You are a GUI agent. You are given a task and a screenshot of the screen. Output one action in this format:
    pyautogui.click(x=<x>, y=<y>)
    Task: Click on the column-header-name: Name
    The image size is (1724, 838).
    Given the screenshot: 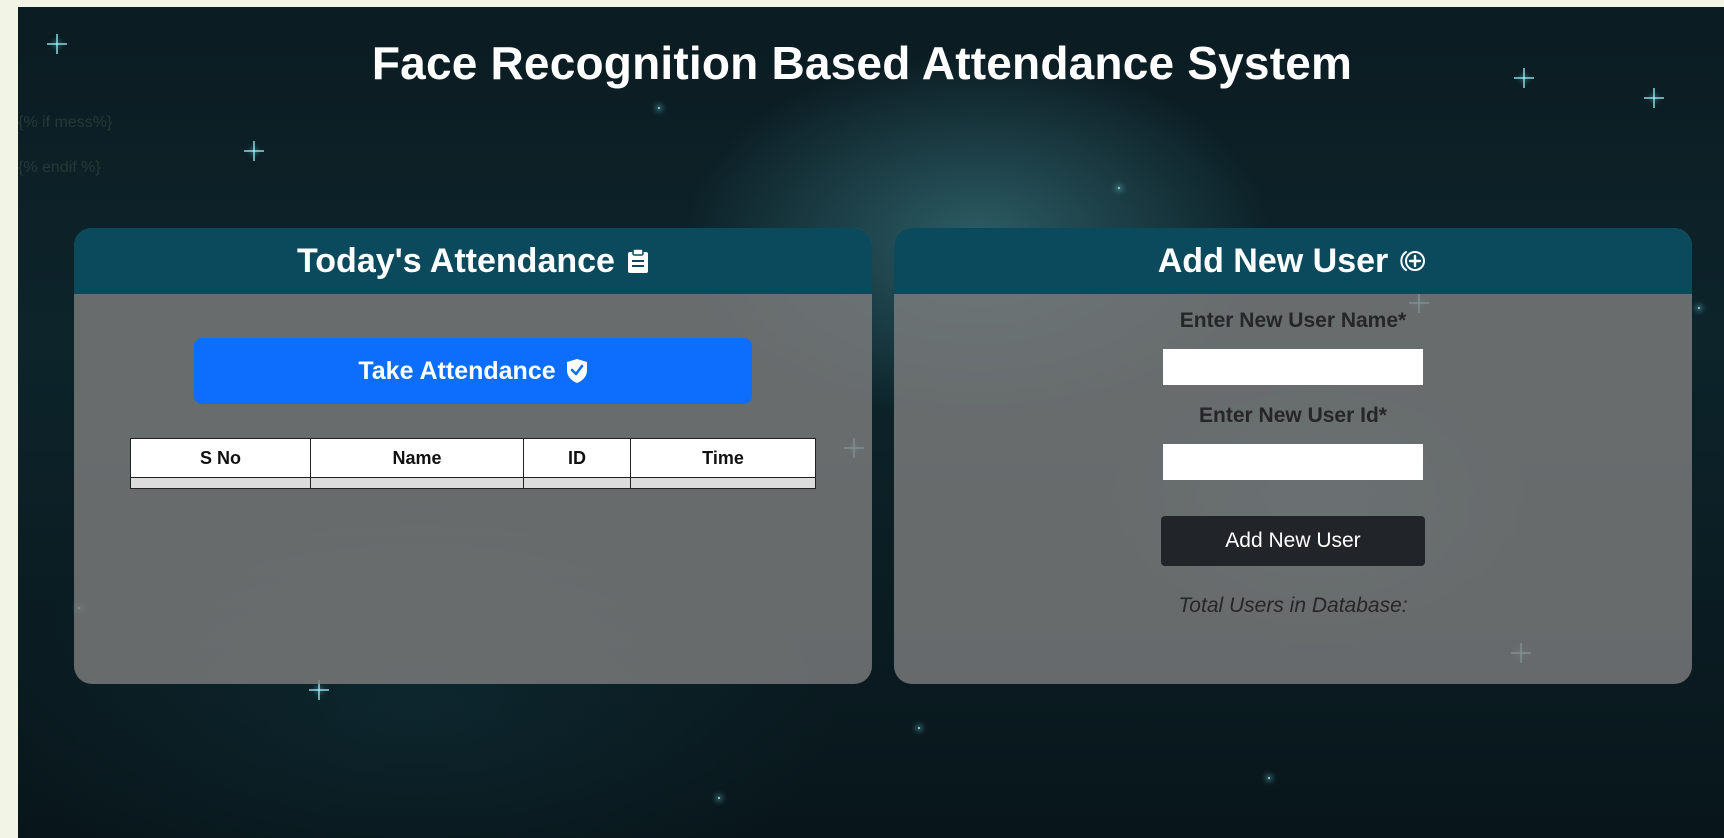 What is the action you would take?
    pyautogui.click(x=417, y=458)
    